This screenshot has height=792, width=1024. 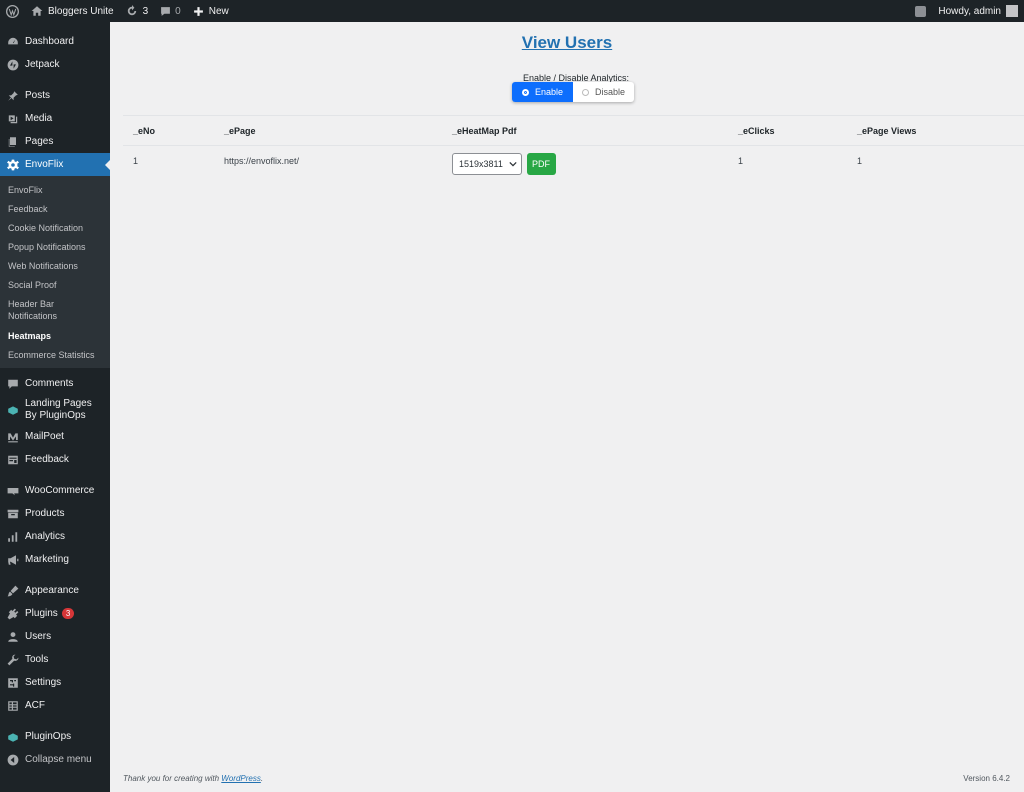 What do you see at coordinates (12, 705) in the screenshot?
I see `grid-icon` at bounding box center [12, 705].